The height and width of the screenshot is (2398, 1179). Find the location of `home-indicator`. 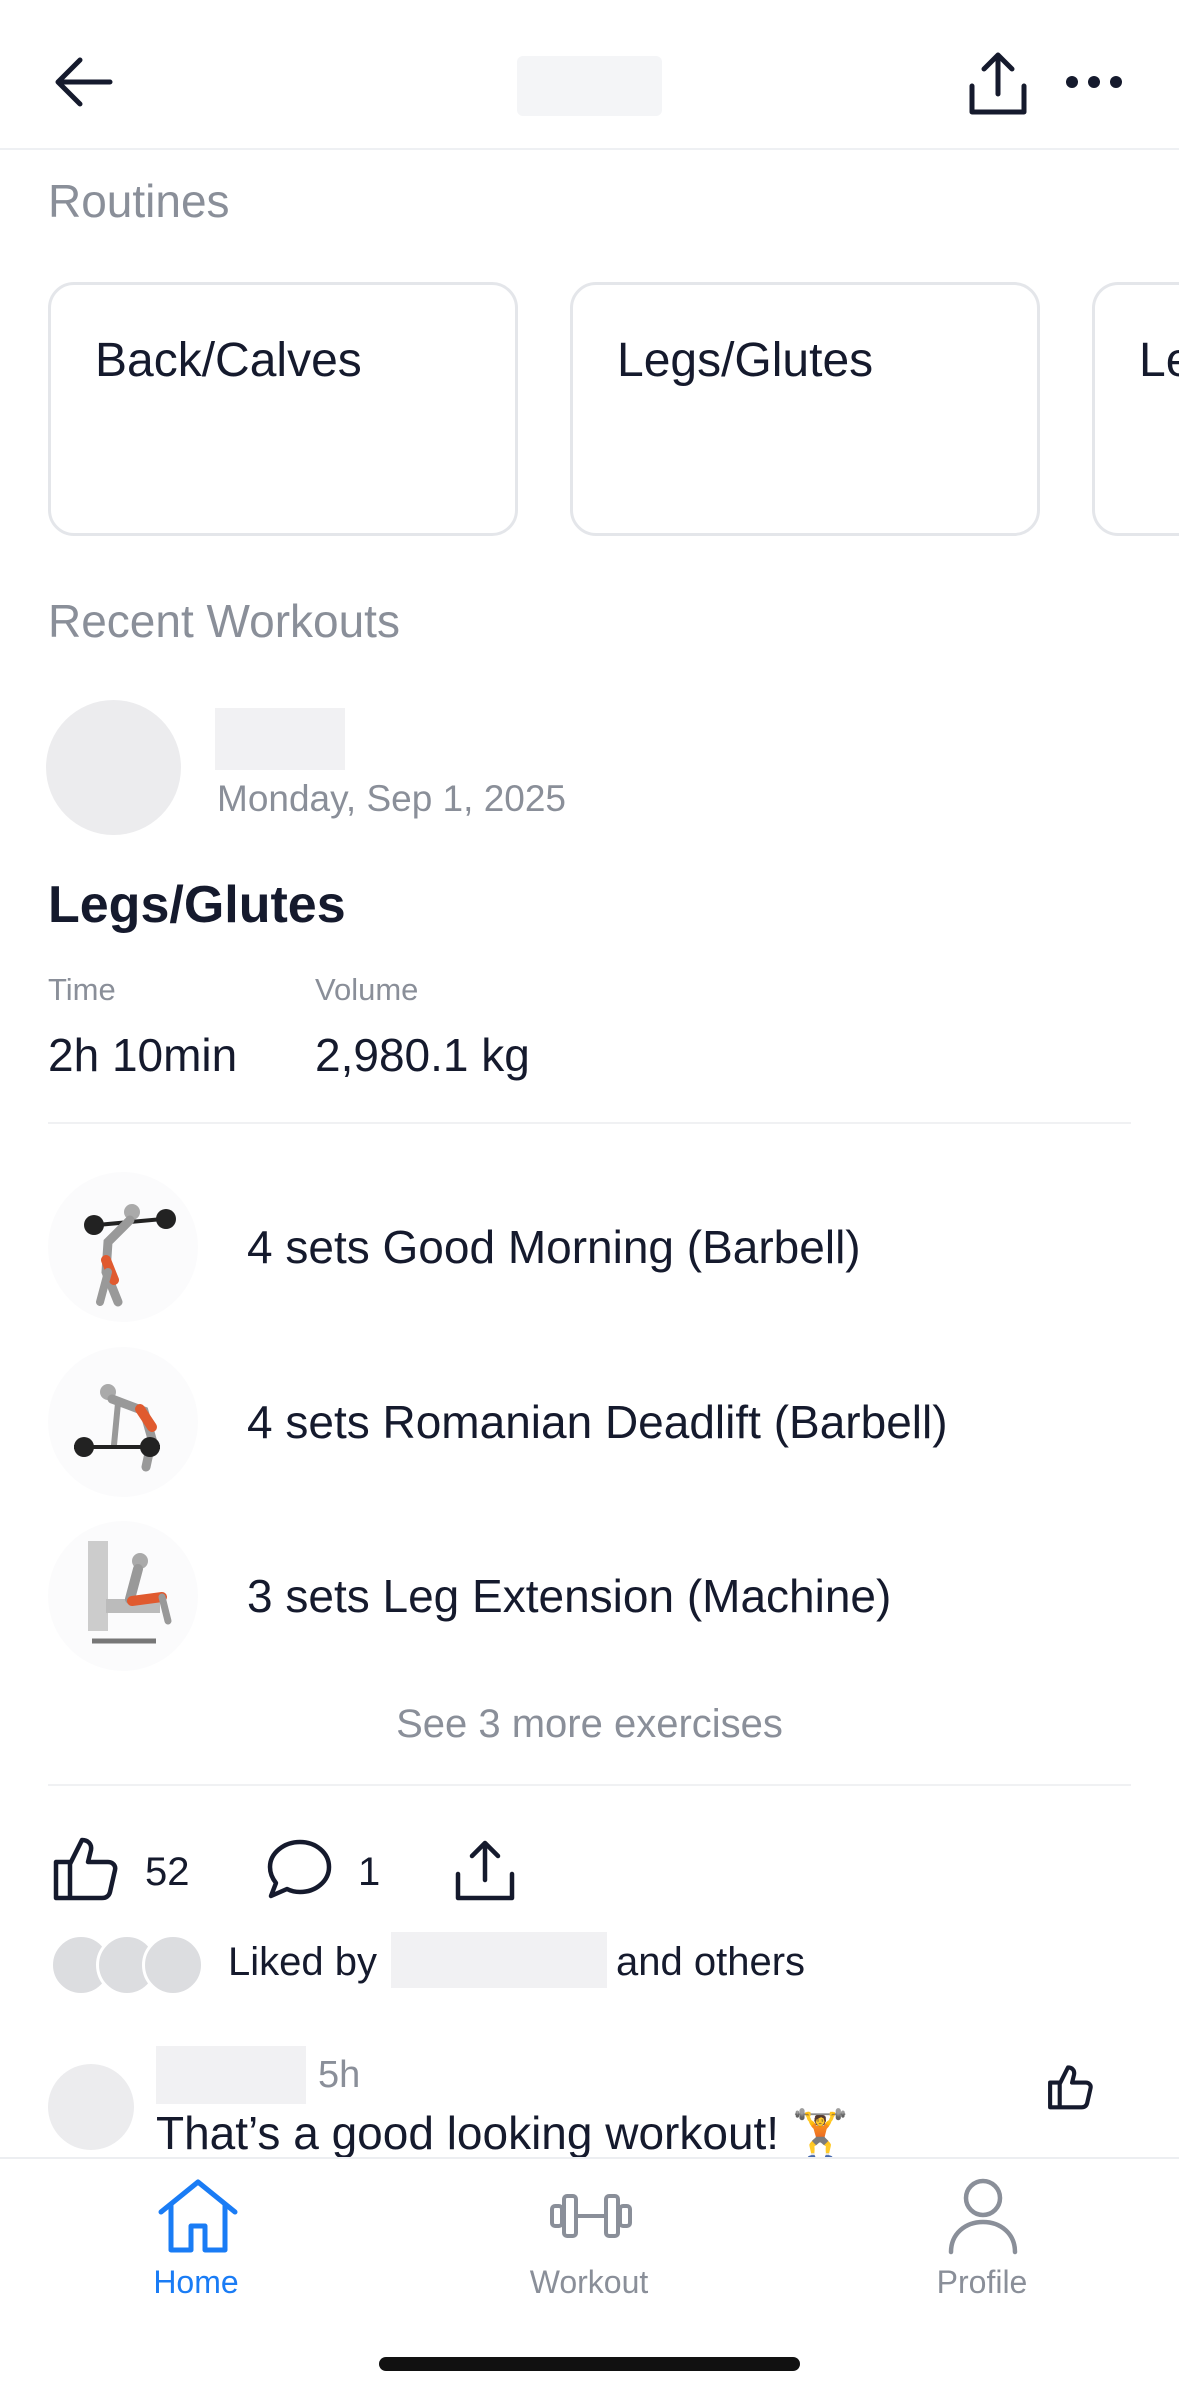

home-indicator is located at coordinates (589, 2364).